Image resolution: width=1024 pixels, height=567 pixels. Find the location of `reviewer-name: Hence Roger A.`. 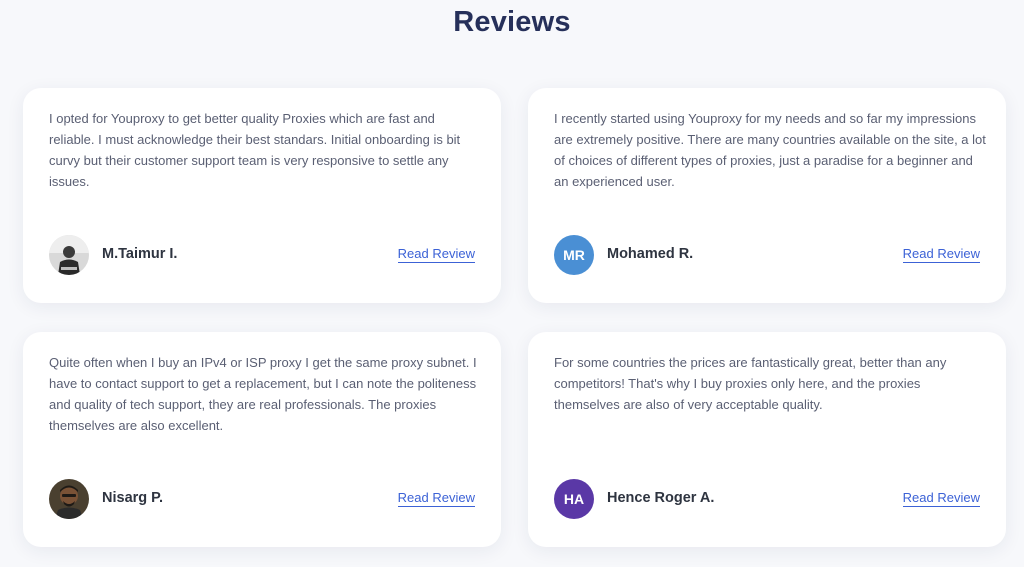

reviewer-name: Hence Roger A. is located at coordinates (661, 498).